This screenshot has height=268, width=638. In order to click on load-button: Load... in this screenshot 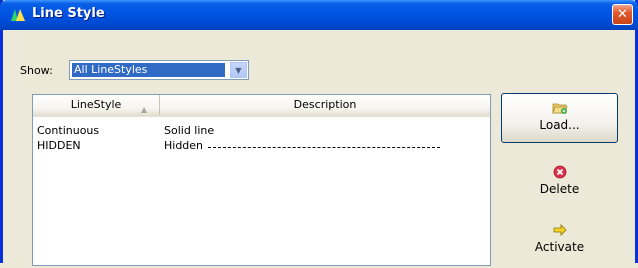, I will do `click(559, 118)`.